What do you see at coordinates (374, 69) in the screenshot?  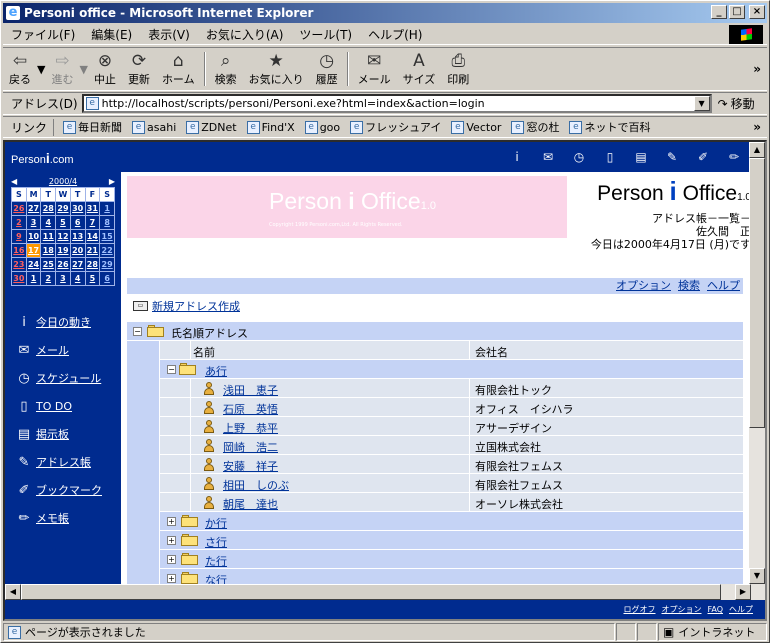 I see `mail-button: ✉ メール` at bounding box center [374, 69].